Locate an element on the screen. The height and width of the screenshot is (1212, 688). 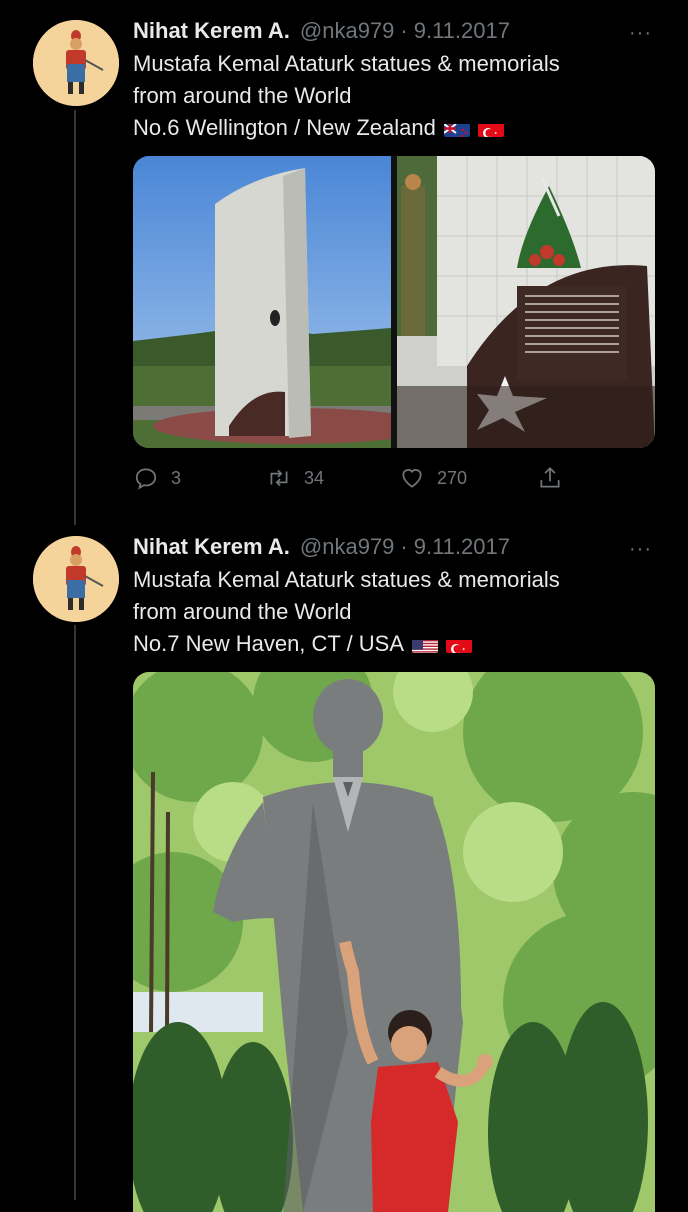
like-count: 270 is located at coordinates (452, 477).